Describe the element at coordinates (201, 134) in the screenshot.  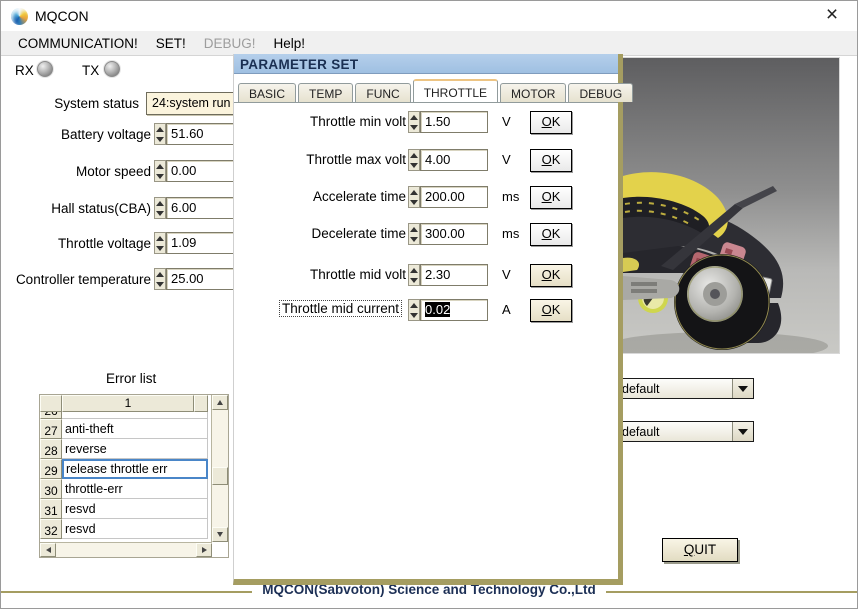
I see `battery-voltage-value: 51.60` at that location.